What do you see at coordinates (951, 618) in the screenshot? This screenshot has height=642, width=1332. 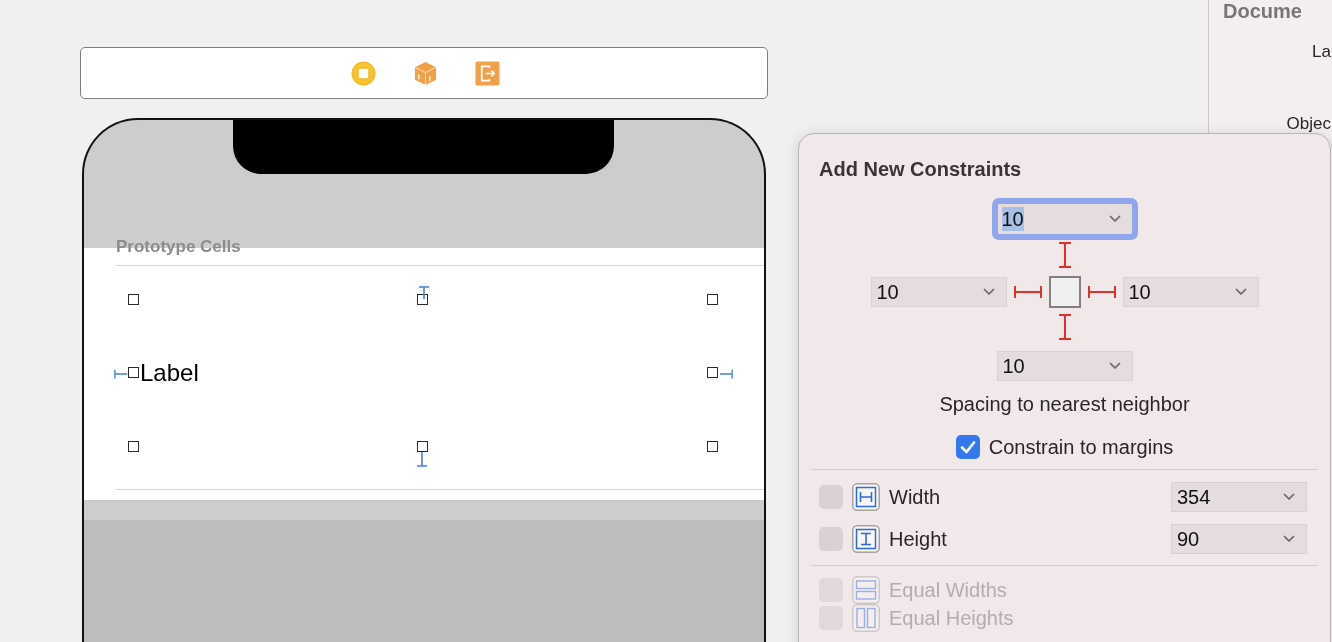 I see `constraint-label: Equal Heights` at bounding box center [951, 618].